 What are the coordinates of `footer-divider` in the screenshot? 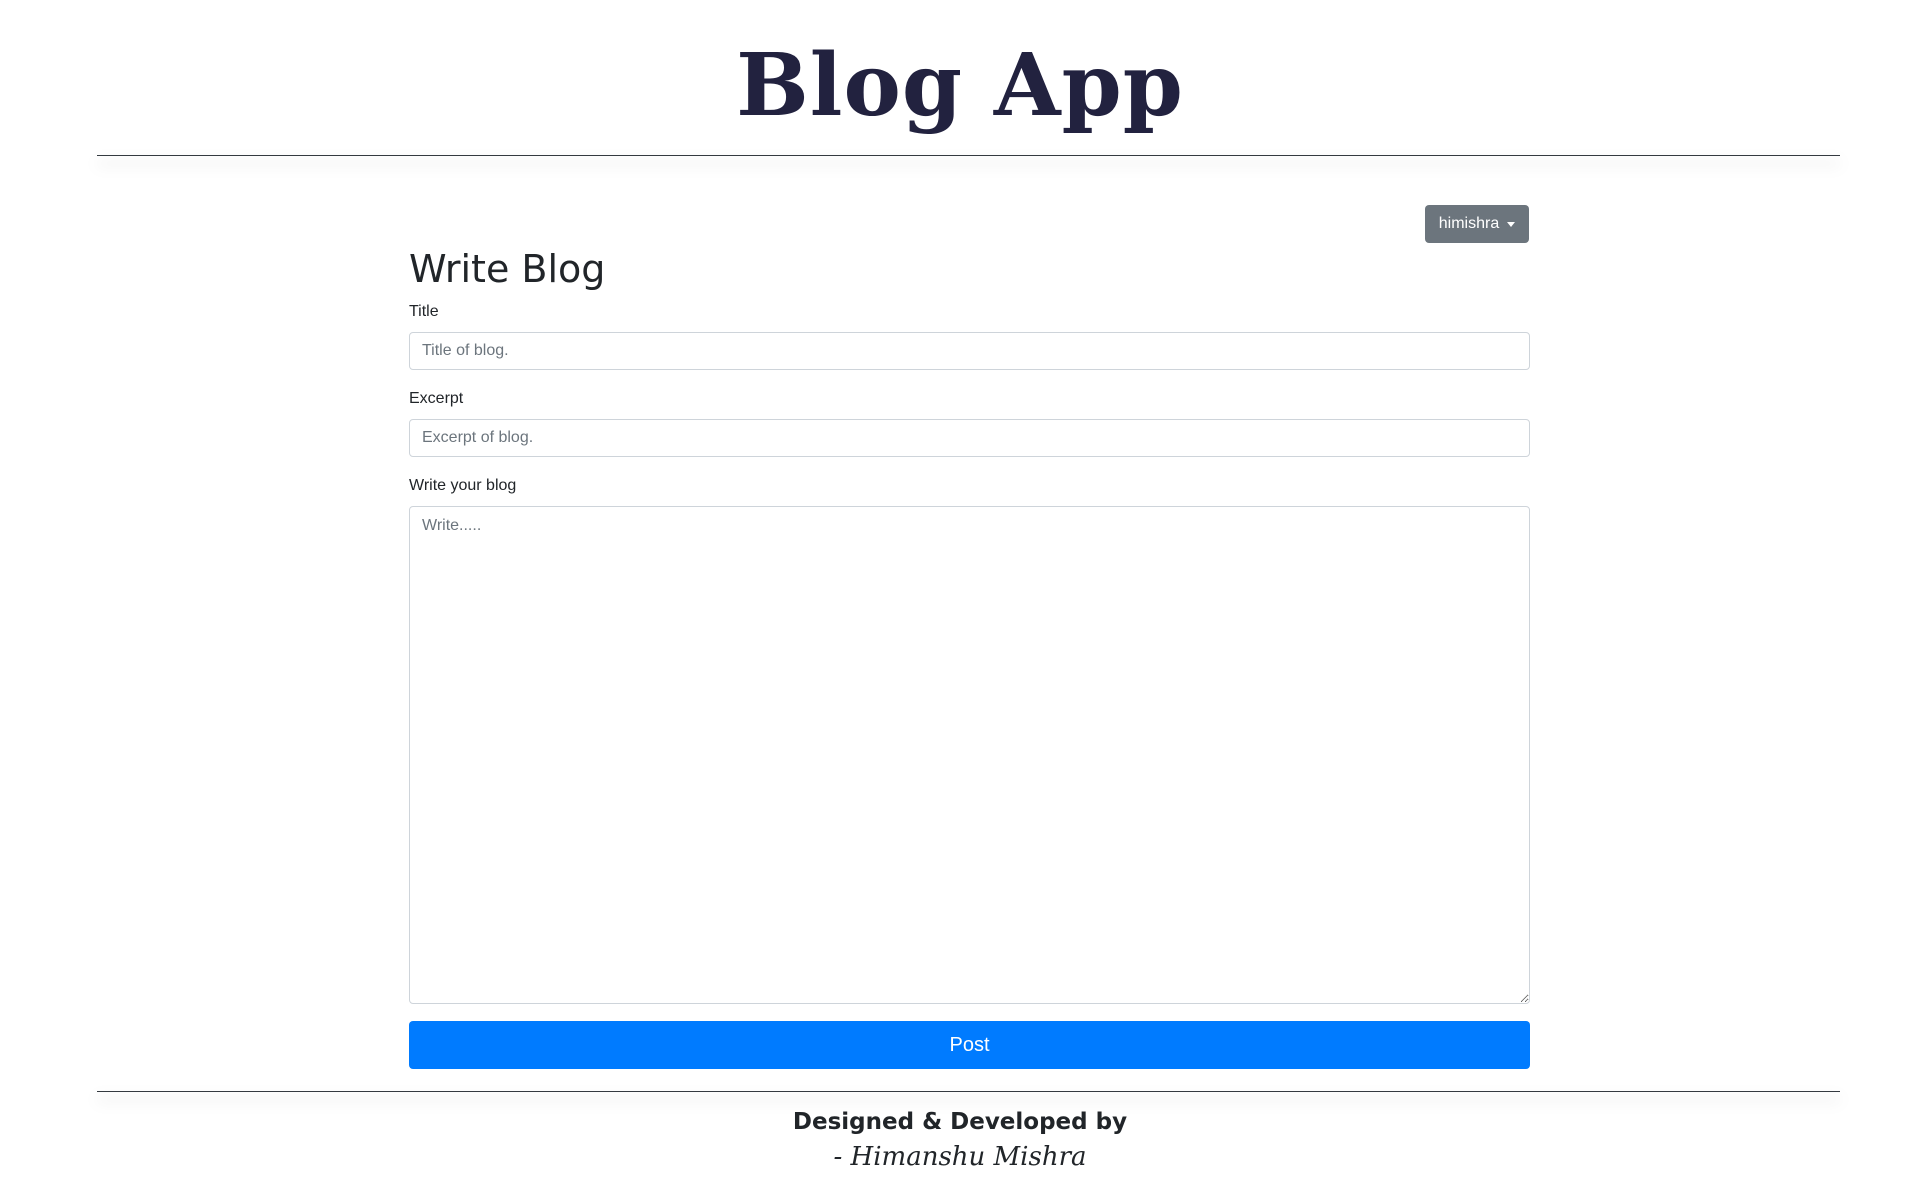 It's located at (968, 1091).